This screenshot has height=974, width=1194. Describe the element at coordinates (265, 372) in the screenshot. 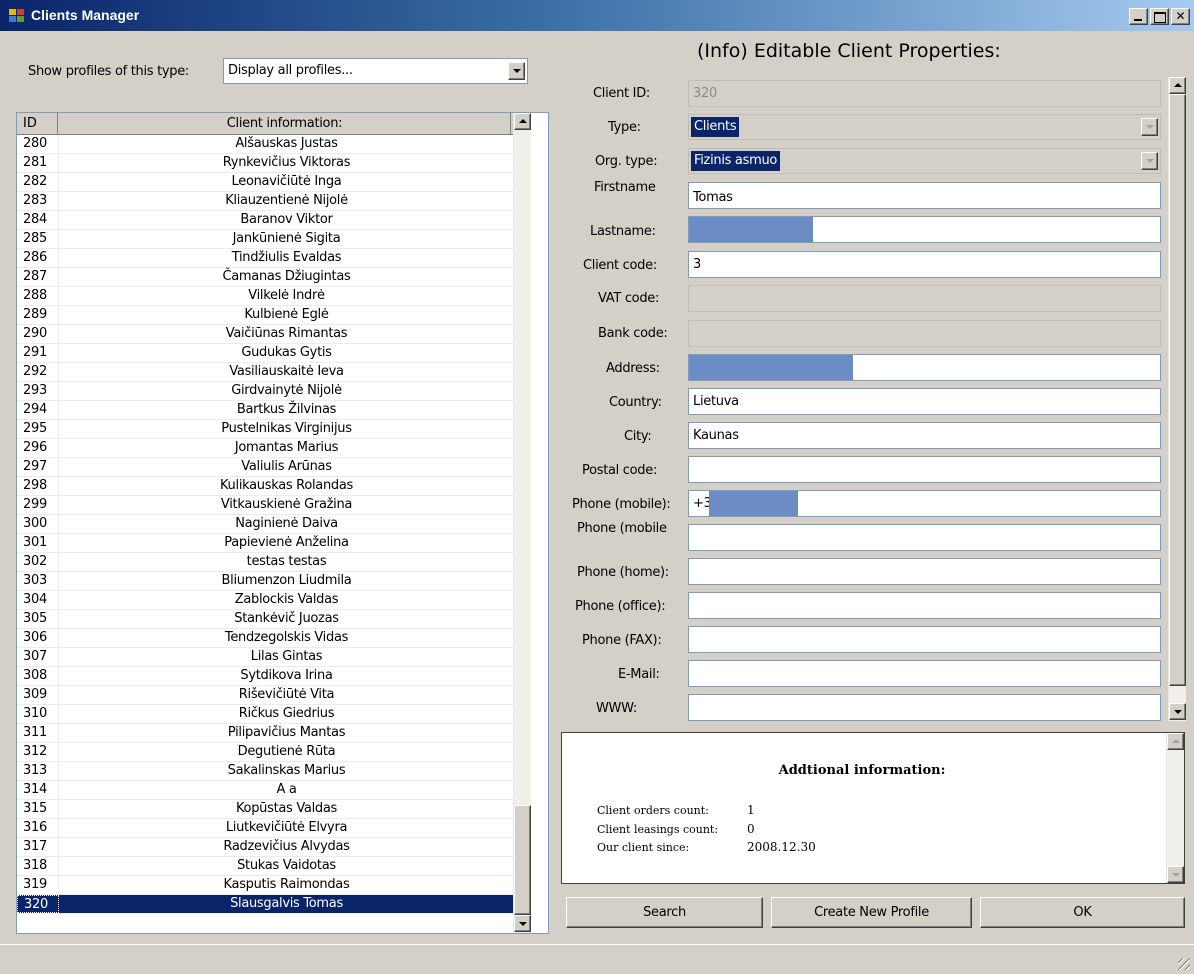

I see `table-row: 292 Vasiliauskaitė Ieva` at that location.